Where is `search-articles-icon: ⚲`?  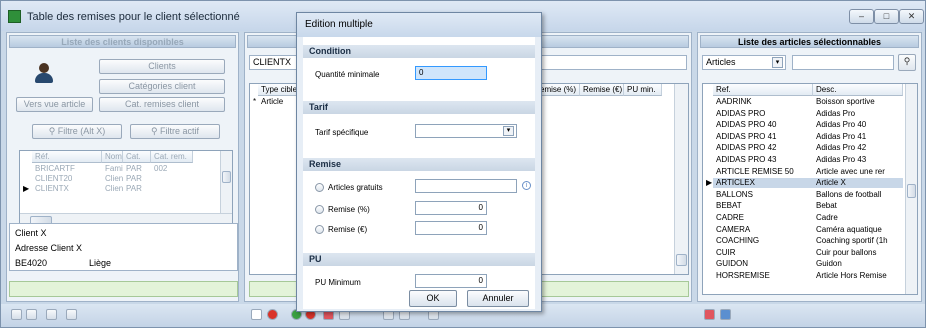
search-articles-icon: ⚲ is located at coordinates (907, 62).